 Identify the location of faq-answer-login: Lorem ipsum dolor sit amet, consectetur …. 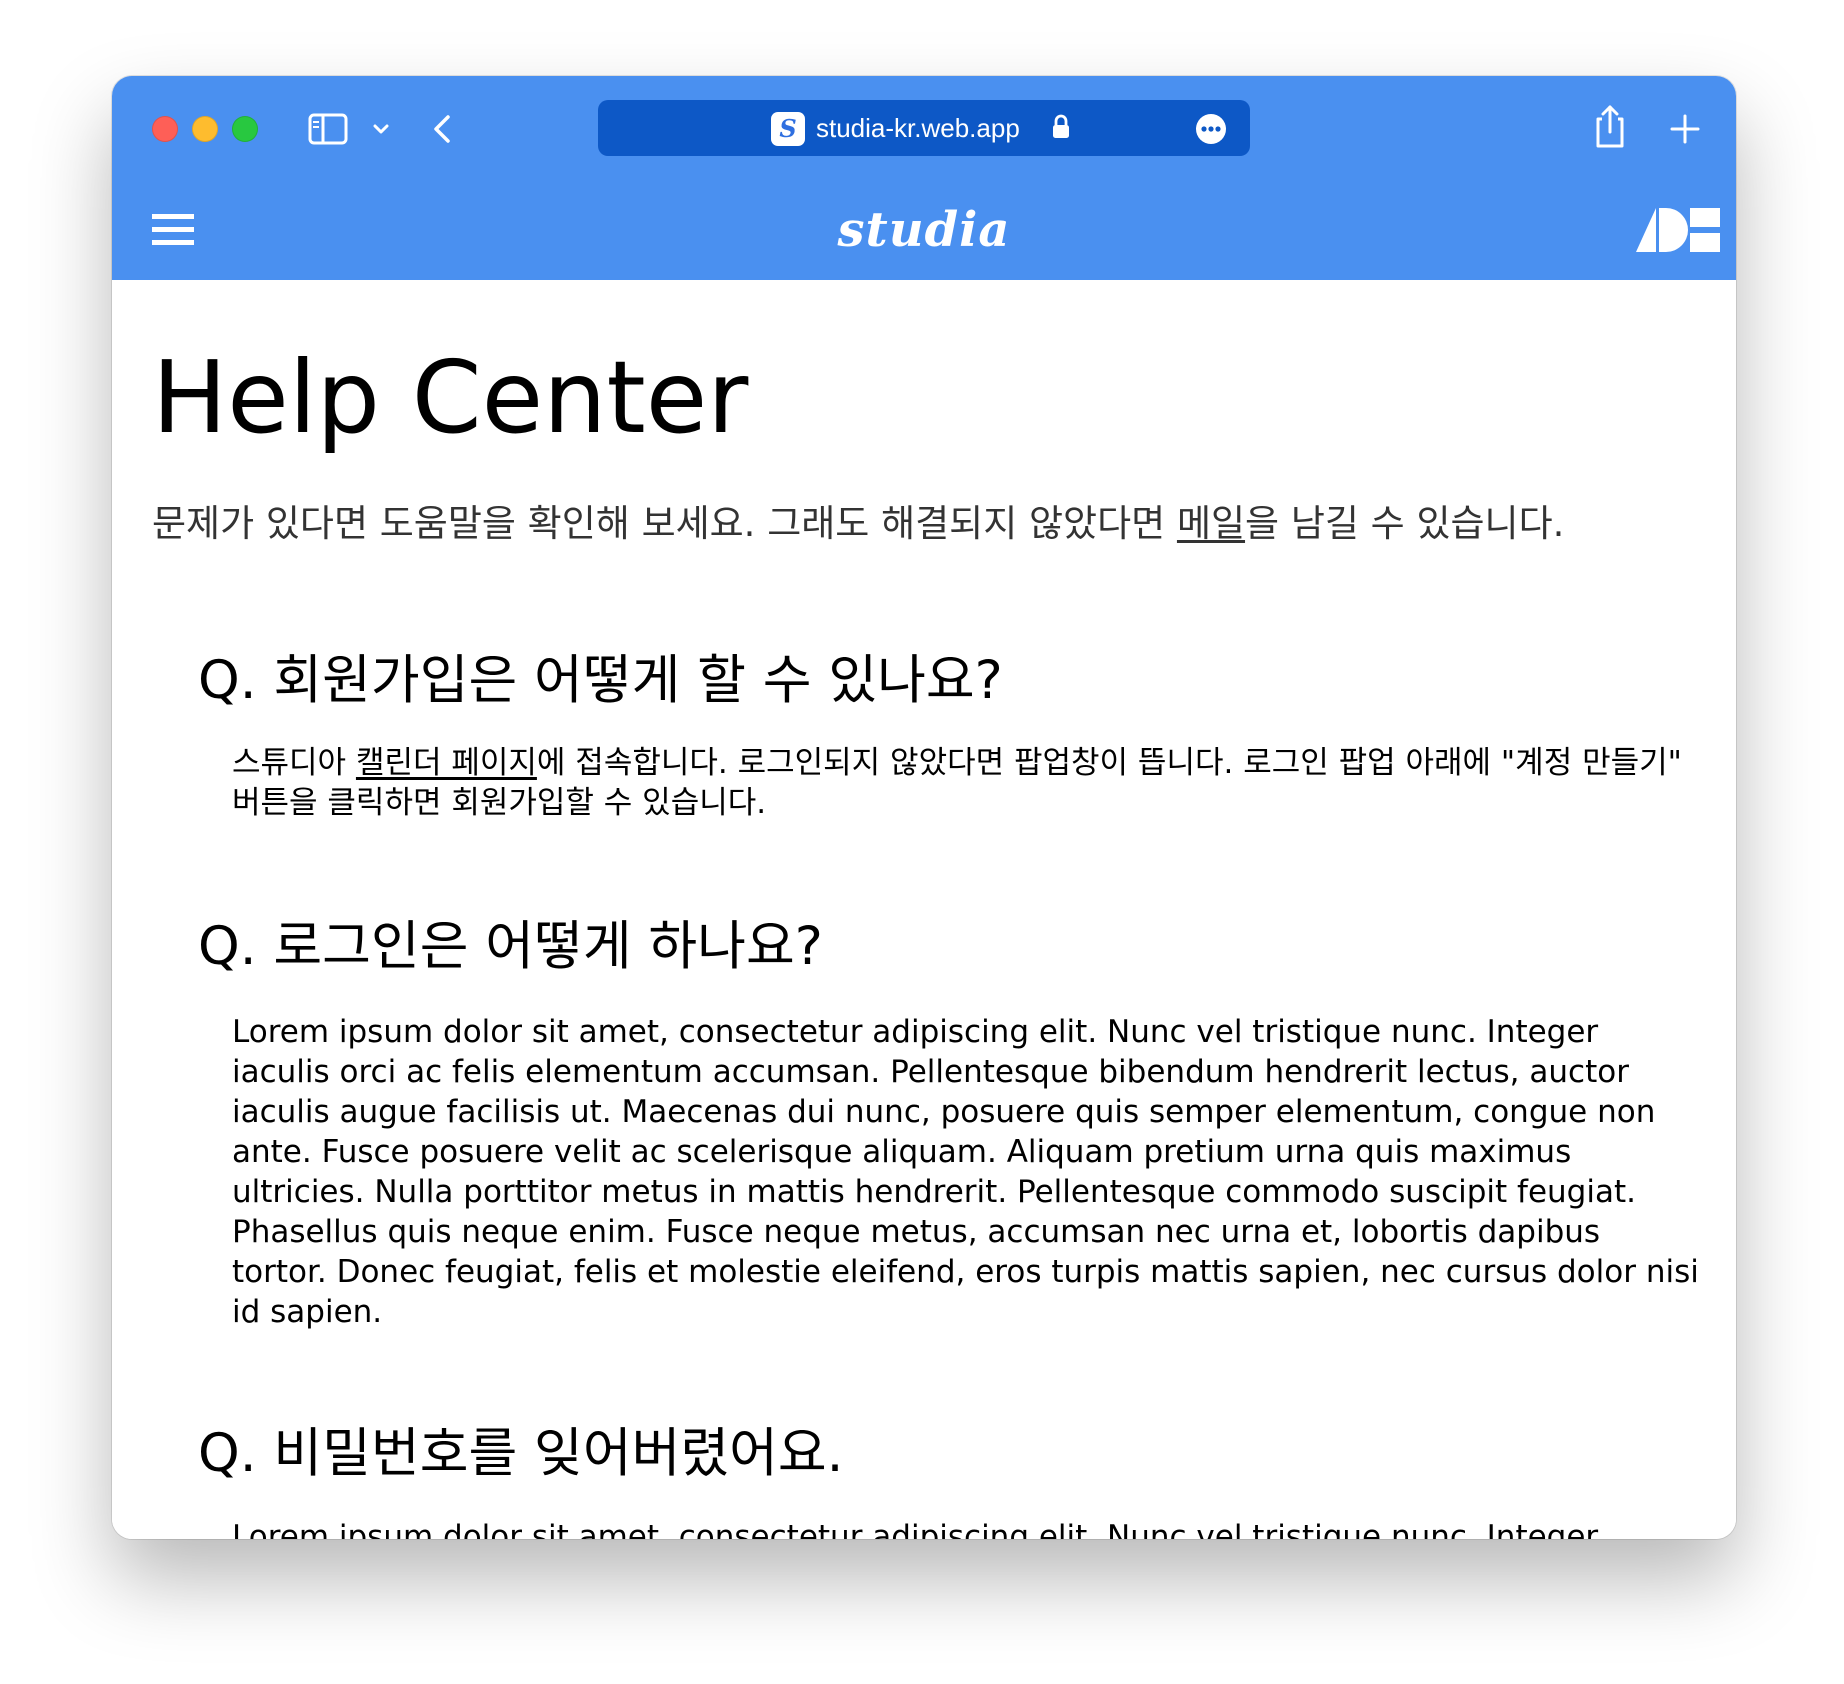
(965, 1172).